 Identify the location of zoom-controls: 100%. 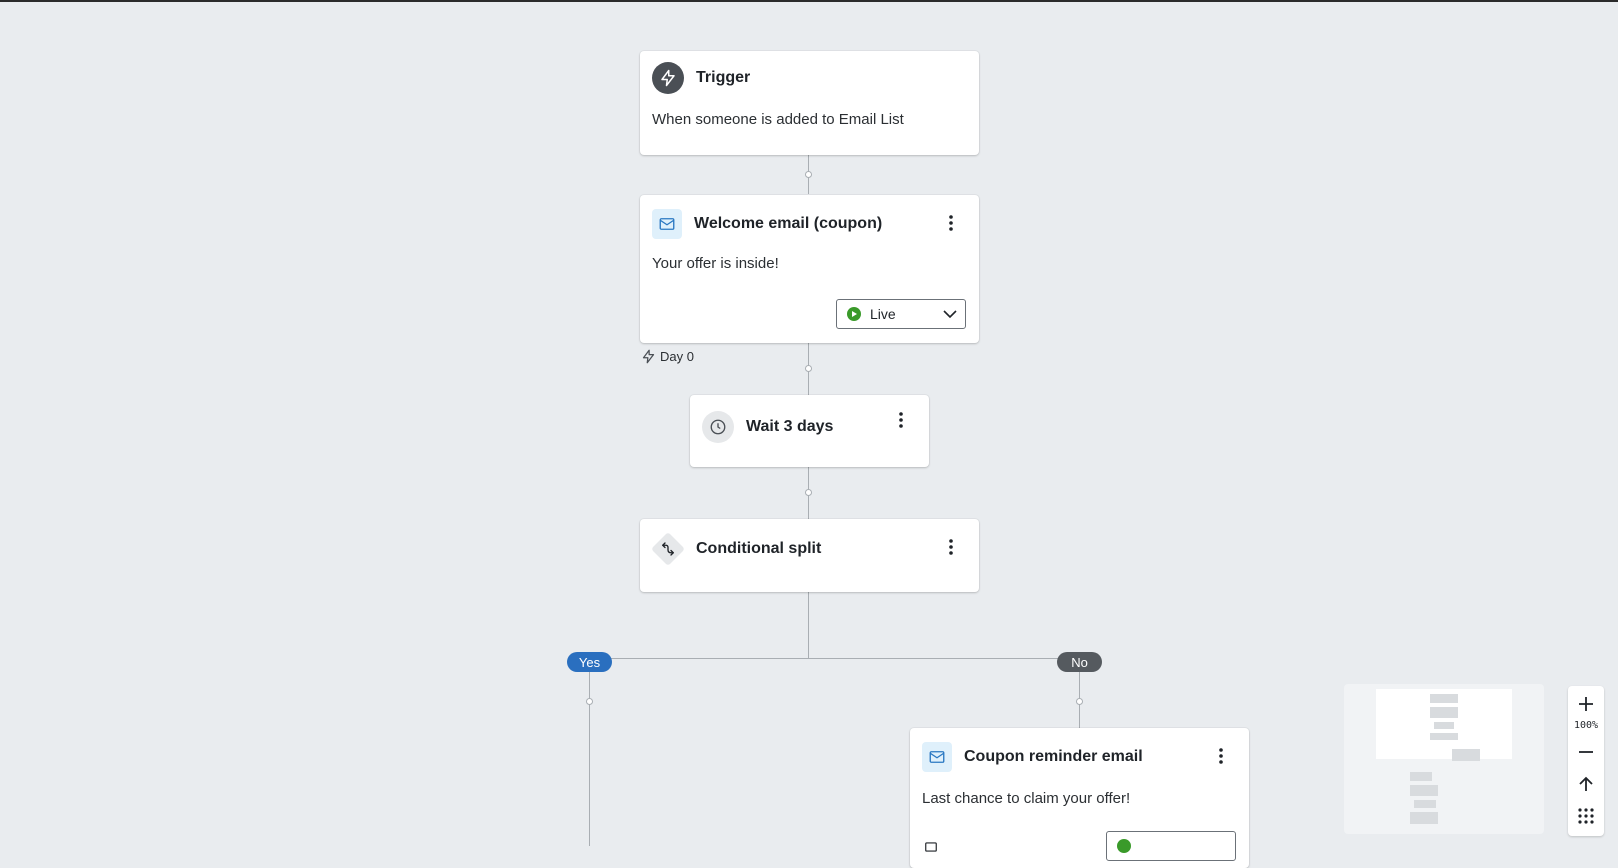
(1586, 761).